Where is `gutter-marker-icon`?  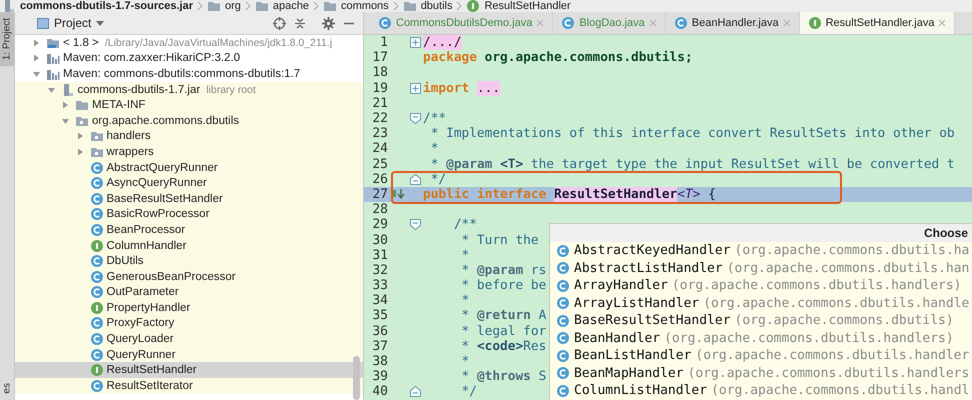 gutter-marker-icon is located at coordinates (398, 194).